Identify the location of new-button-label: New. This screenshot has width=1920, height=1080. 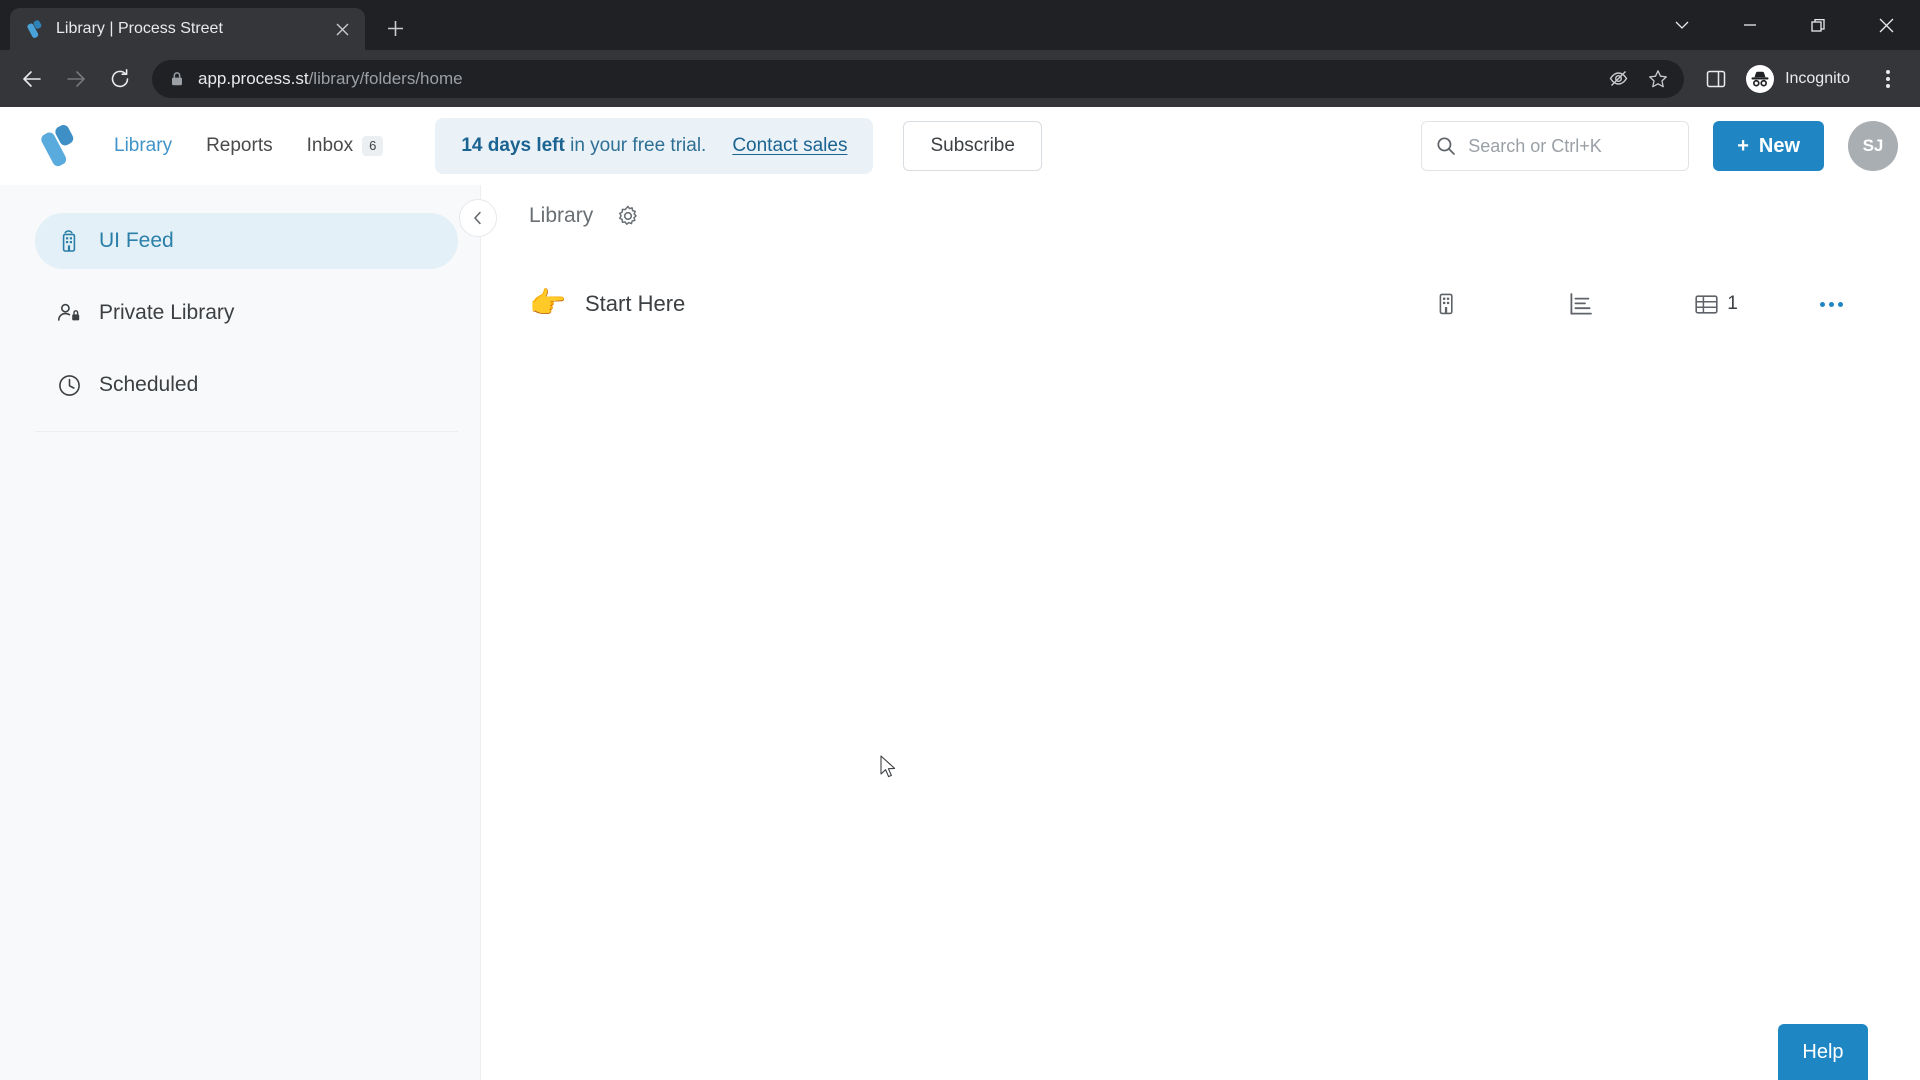
(1779, 145).